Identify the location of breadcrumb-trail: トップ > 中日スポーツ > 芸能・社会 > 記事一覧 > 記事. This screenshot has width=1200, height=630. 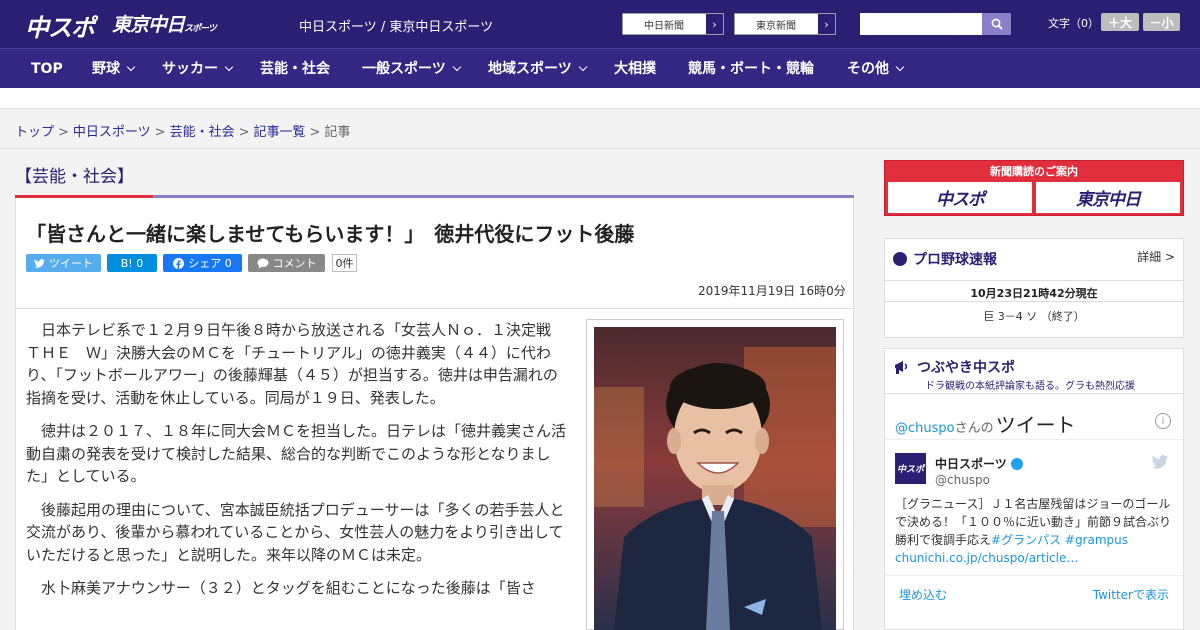
(182, 130).